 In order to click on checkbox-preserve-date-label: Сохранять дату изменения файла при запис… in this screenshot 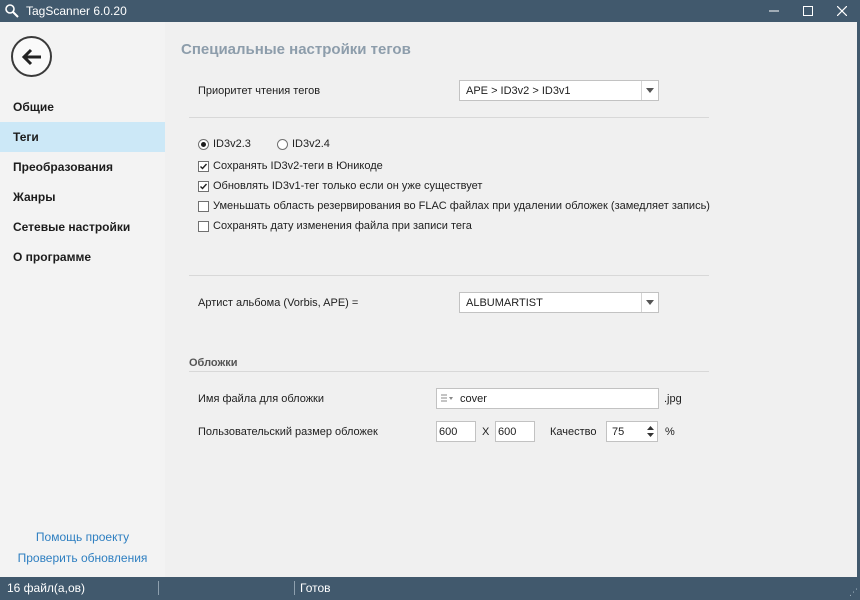, I will do `click(342, 226)`.